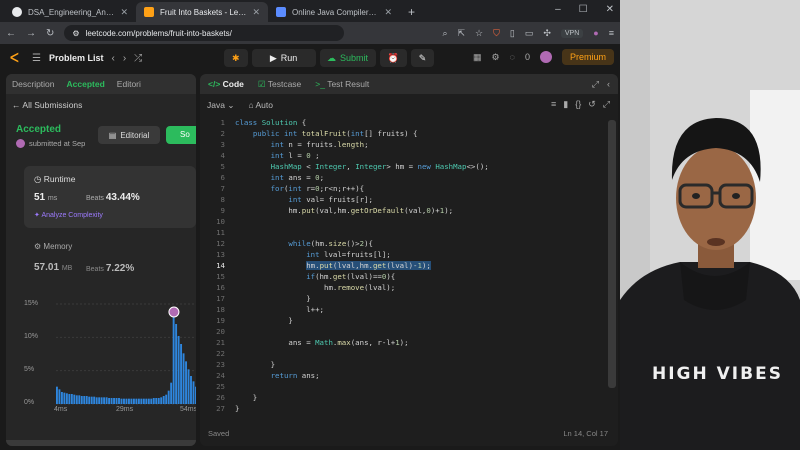  I want to click on language-select: Java ⌄, so click(220, 105).